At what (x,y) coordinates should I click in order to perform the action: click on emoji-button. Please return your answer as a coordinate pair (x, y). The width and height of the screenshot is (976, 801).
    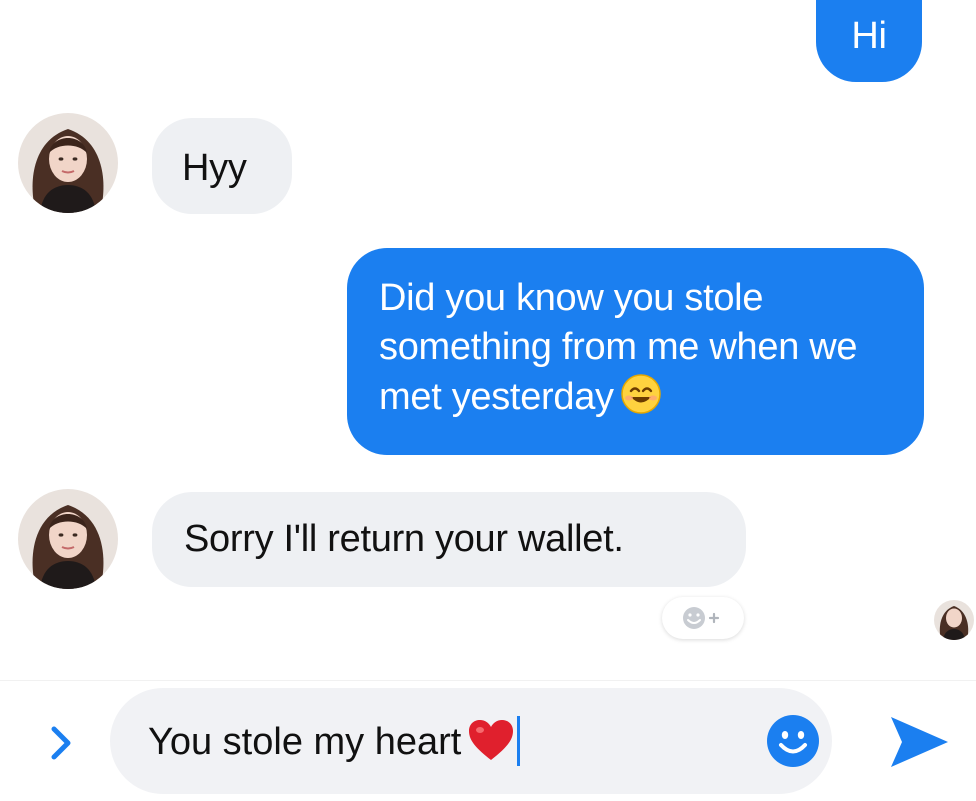
    Looking at the image, I should click on (793, 741).